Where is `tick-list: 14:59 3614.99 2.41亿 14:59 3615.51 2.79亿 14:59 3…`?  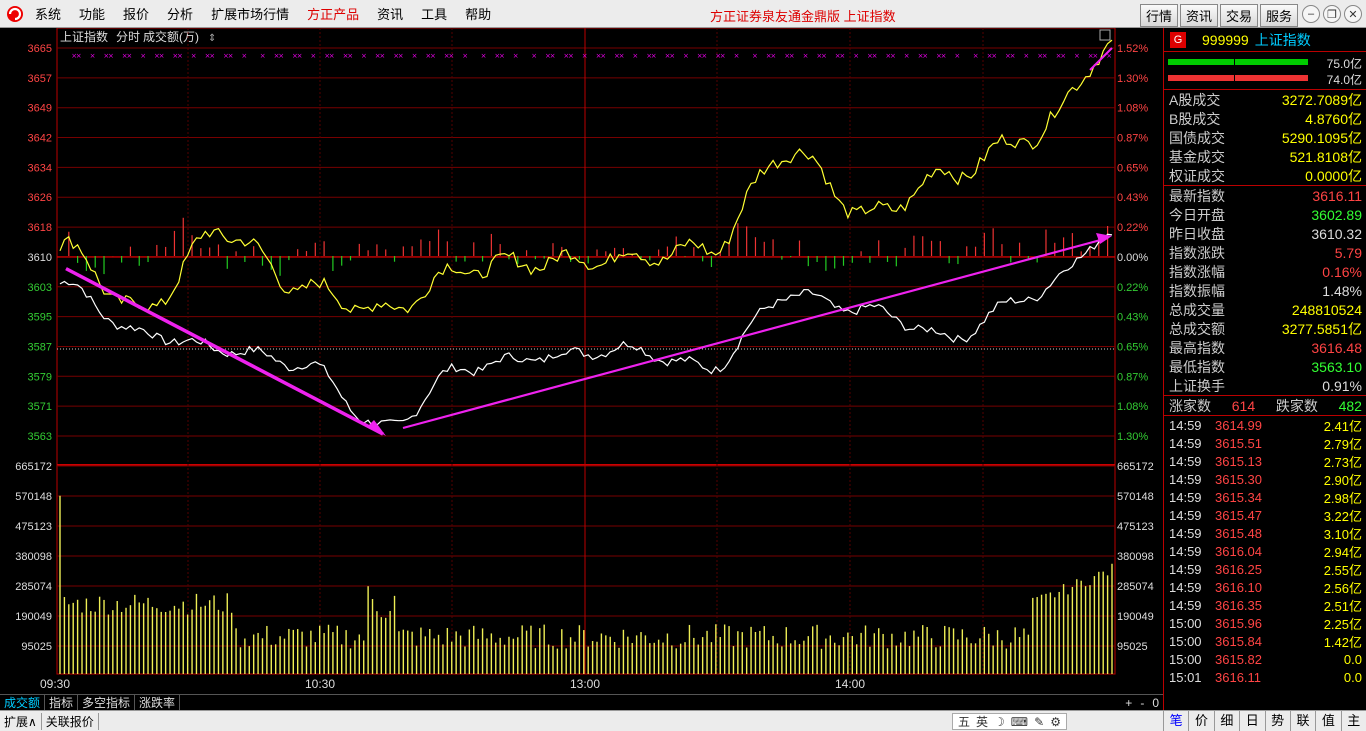 tick-list: 14:59 3614.99 2.41亿 14:59 3615.51 2.79亿 14:59 3… is located at coordinates (1265, 551).